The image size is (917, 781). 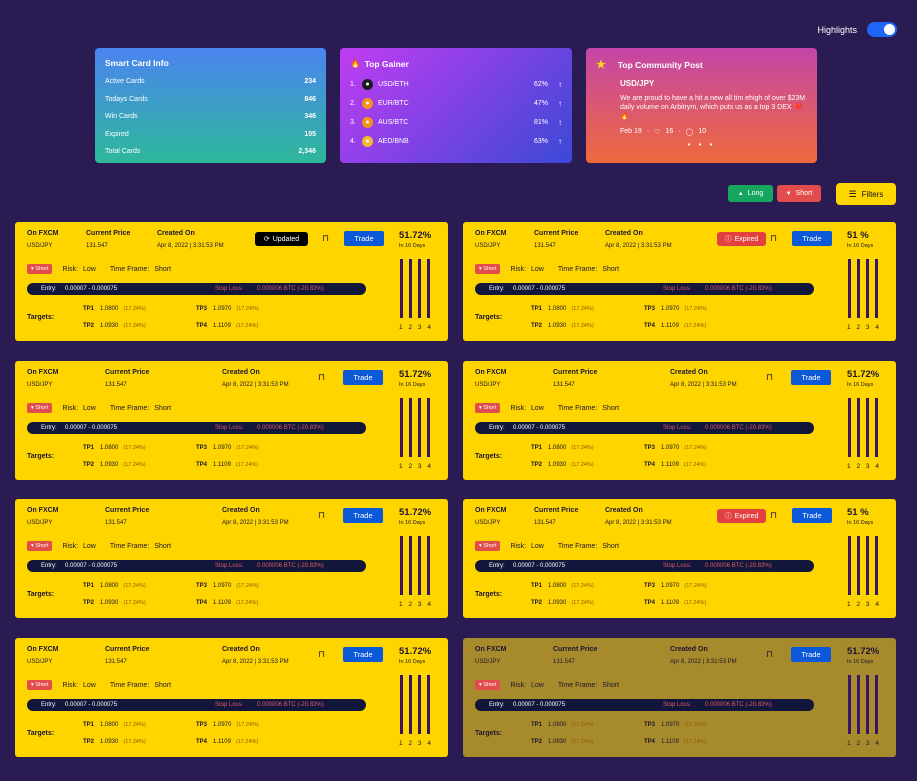 I want to click on created-on-label: Created On, so click(x=241, y=510).